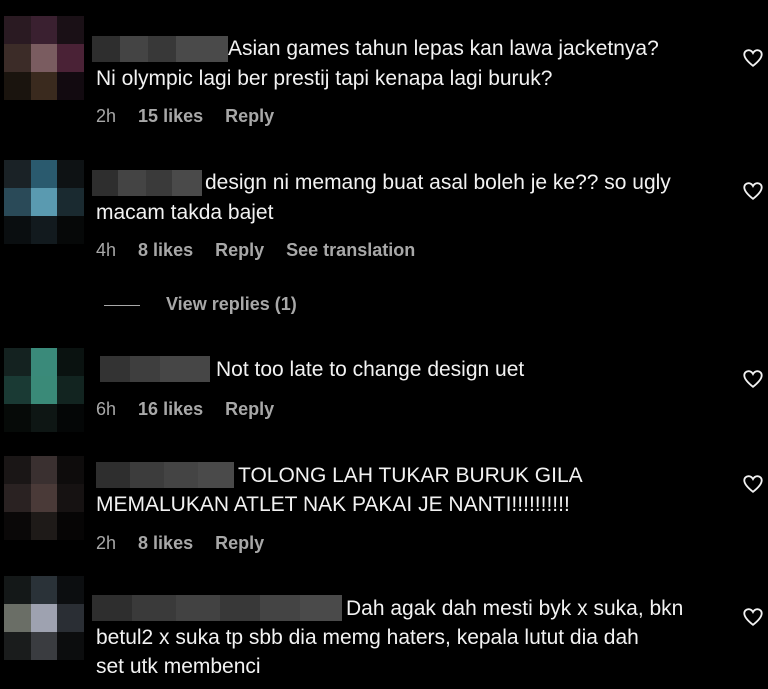 The height and width of the screenshot is (689, 768). I want to click on comment-meta: 4h 8 likes Reply See translation, so click(264, 250).